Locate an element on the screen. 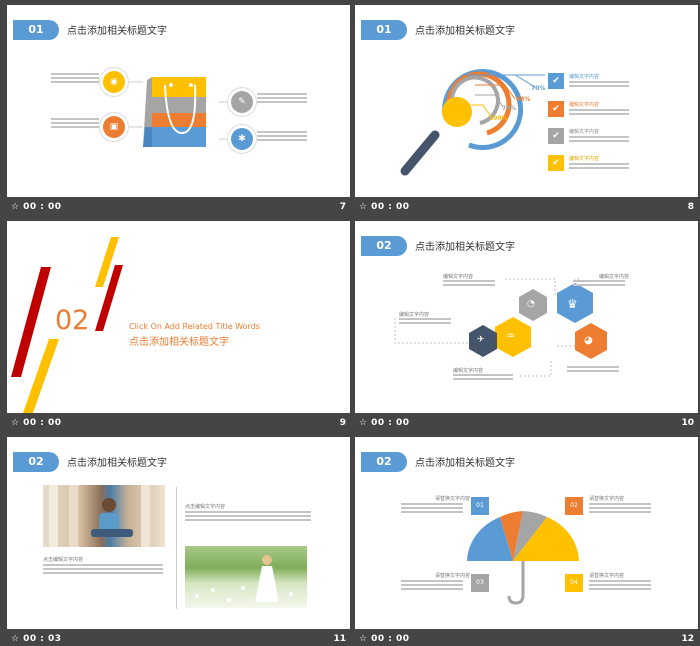 This screenshot has height=646, width=700. photo-reading-woman is located at coordinates (104, 516).